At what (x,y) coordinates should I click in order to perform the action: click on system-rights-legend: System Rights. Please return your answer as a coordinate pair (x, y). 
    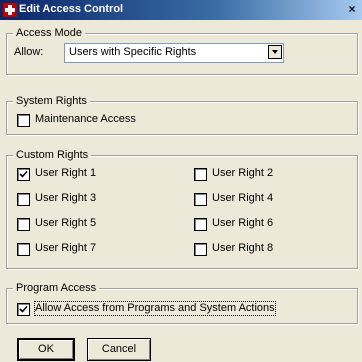
    Looking at the image, I should click on (51, 101).